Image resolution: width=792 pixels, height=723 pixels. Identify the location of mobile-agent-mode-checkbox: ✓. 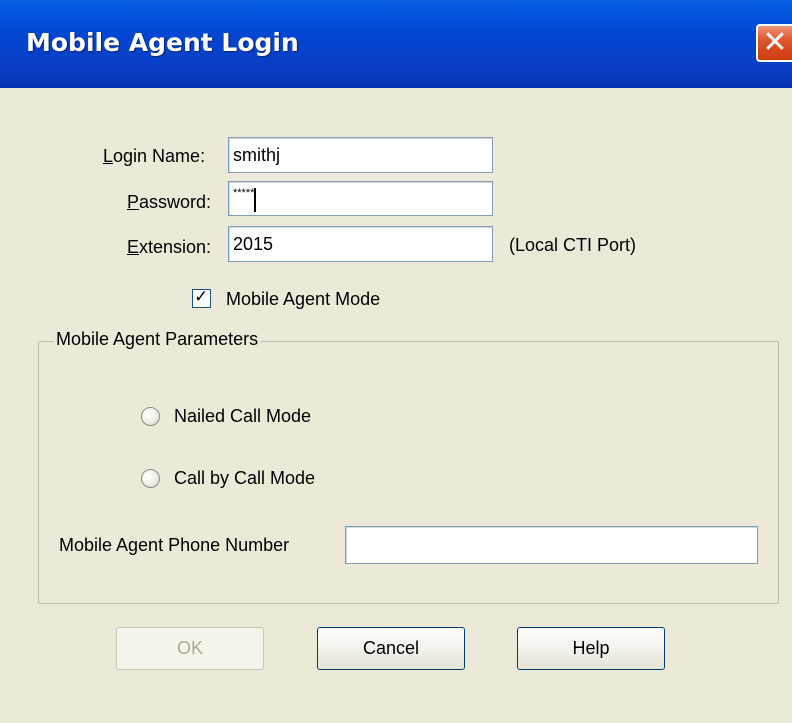
(201, 297).